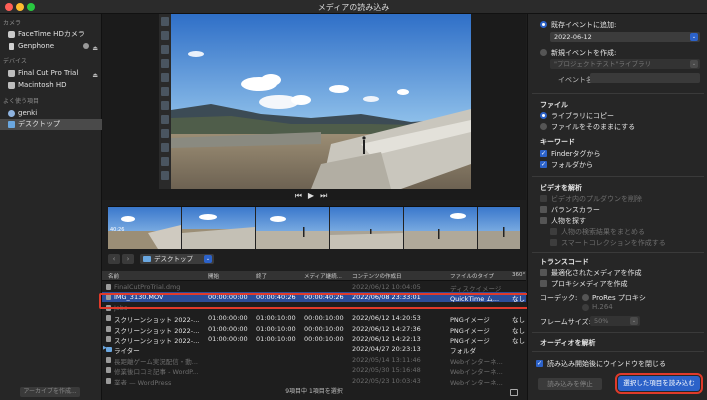 Image resolution: width=707 pixels, height=400 pixels. What do you see at coordinates (326, 195) in the screenshot?
I see `skip-forward-icon: ⏭` at bounding box center [326, 195].